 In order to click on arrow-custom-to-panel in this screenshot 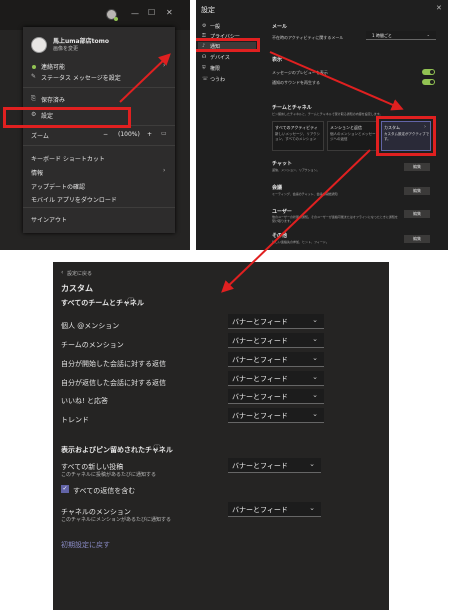, I will do `click(296, 221)`.